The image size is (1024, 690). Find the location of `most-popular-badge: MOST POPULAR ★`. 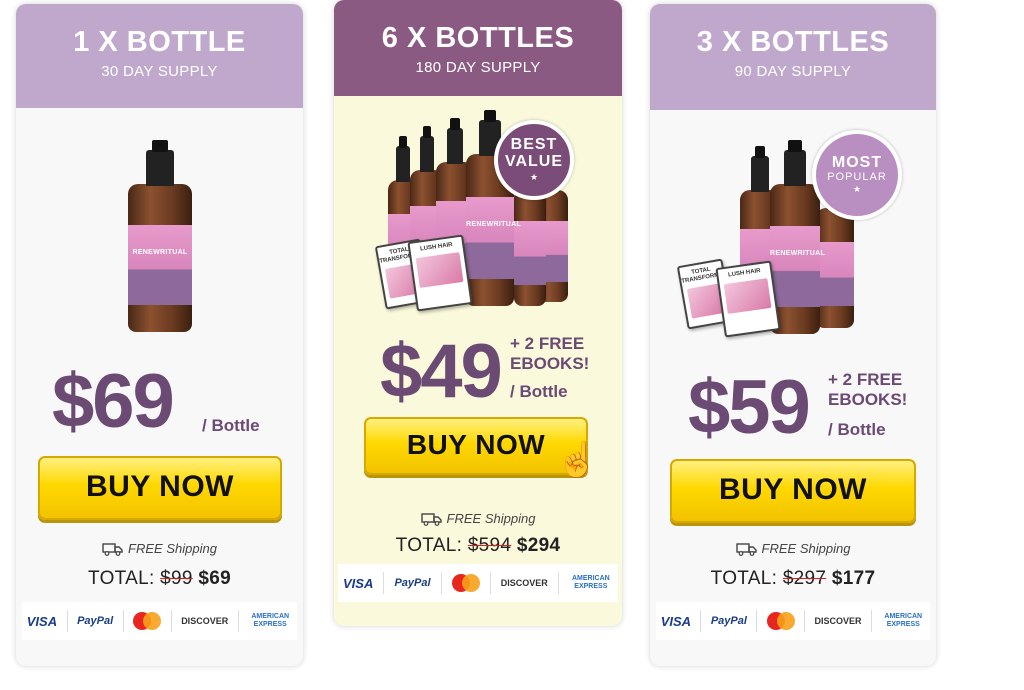

most-popular-badge: MOST POPULAR ★ is located at coordinates (857, 175).